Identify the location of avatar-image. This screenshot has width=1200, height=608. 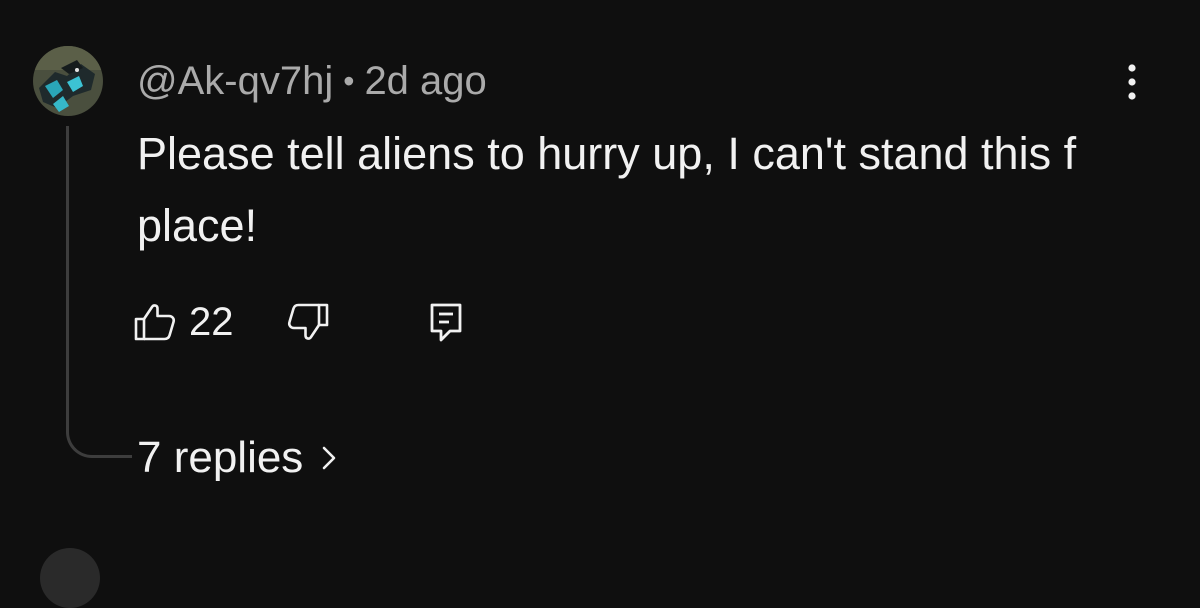
(68, 81).